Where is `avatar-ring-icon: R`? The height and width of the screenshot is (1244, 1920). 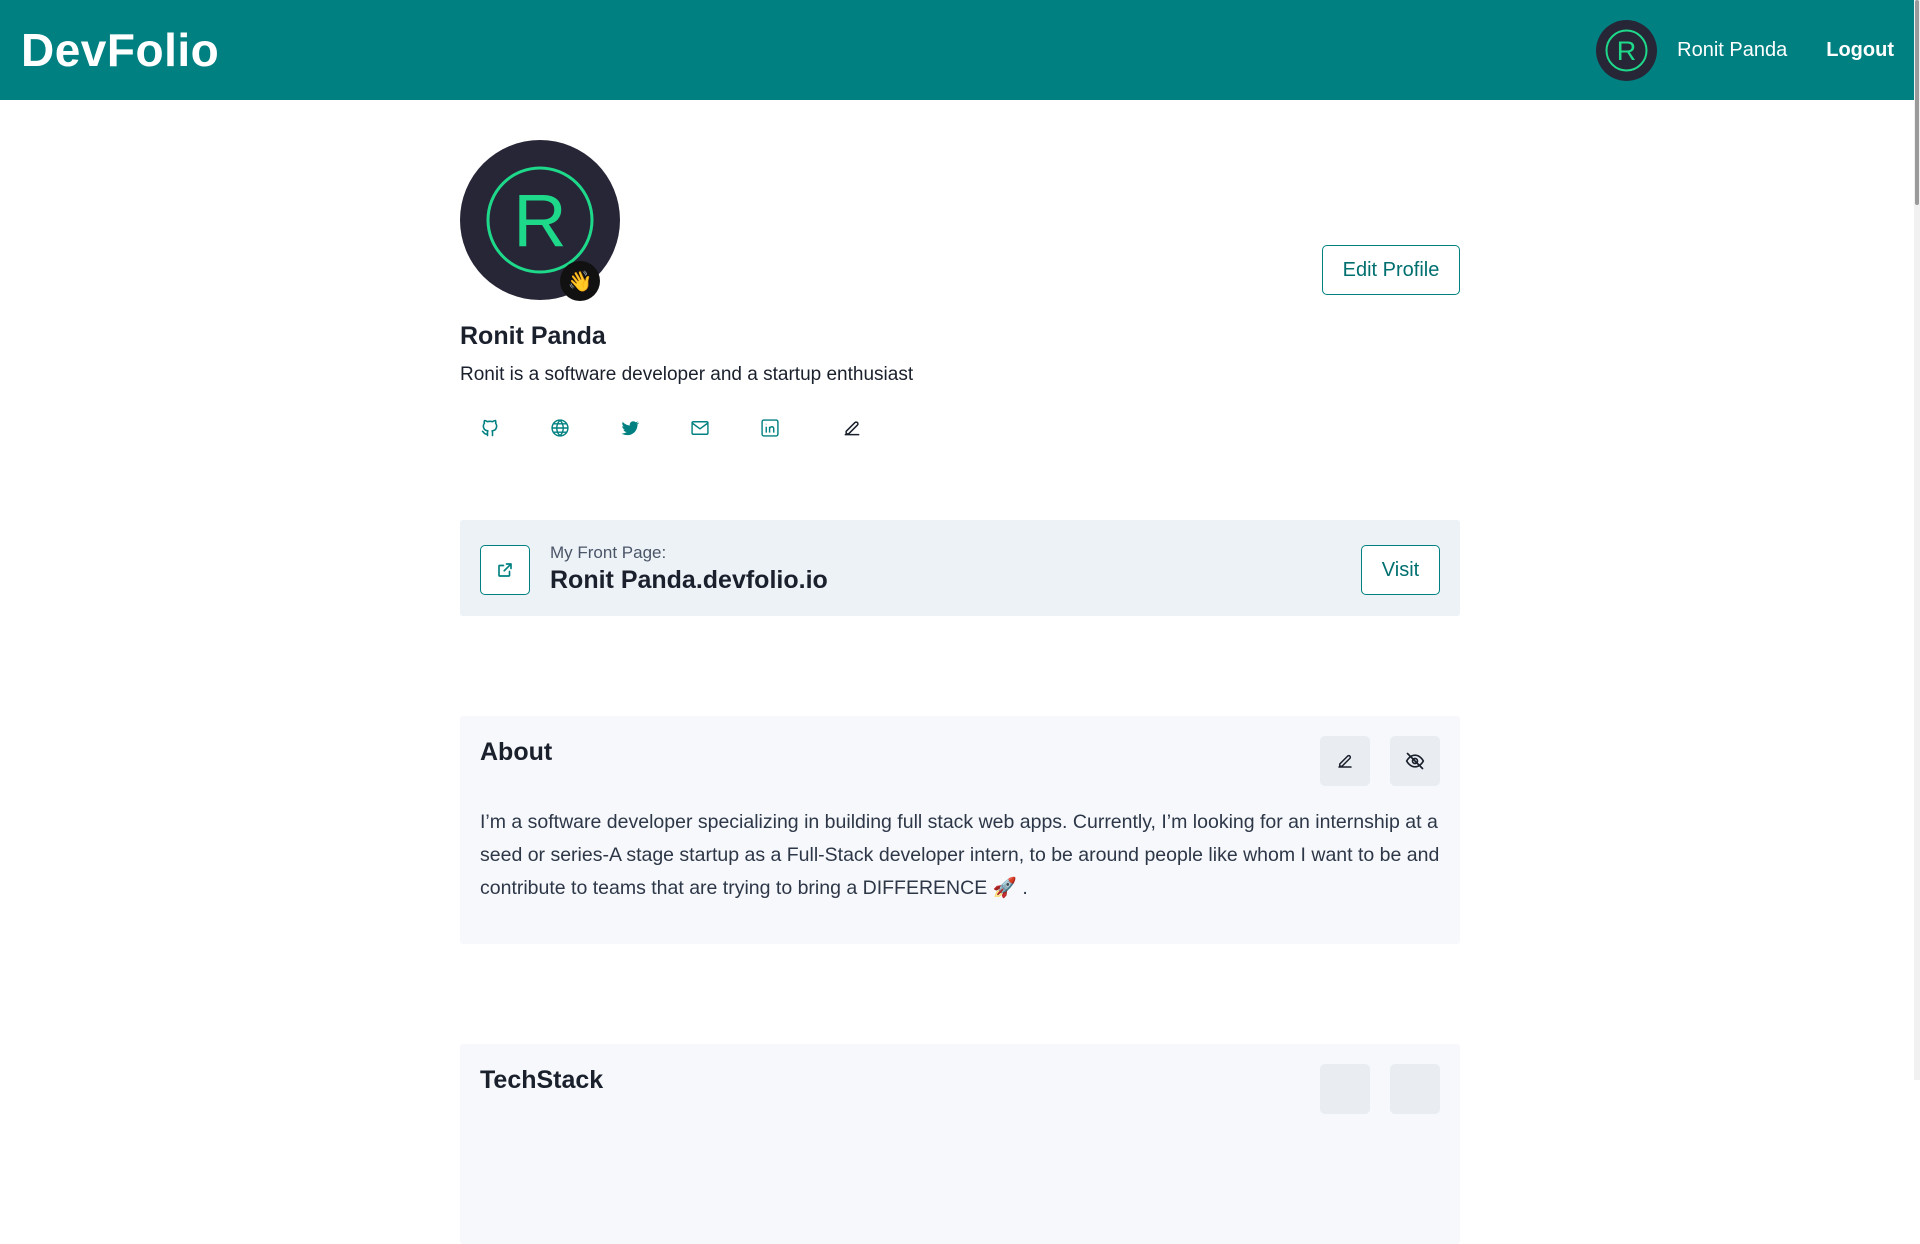
avatar-ring-icon: R is located at coordinates (1626, 50).